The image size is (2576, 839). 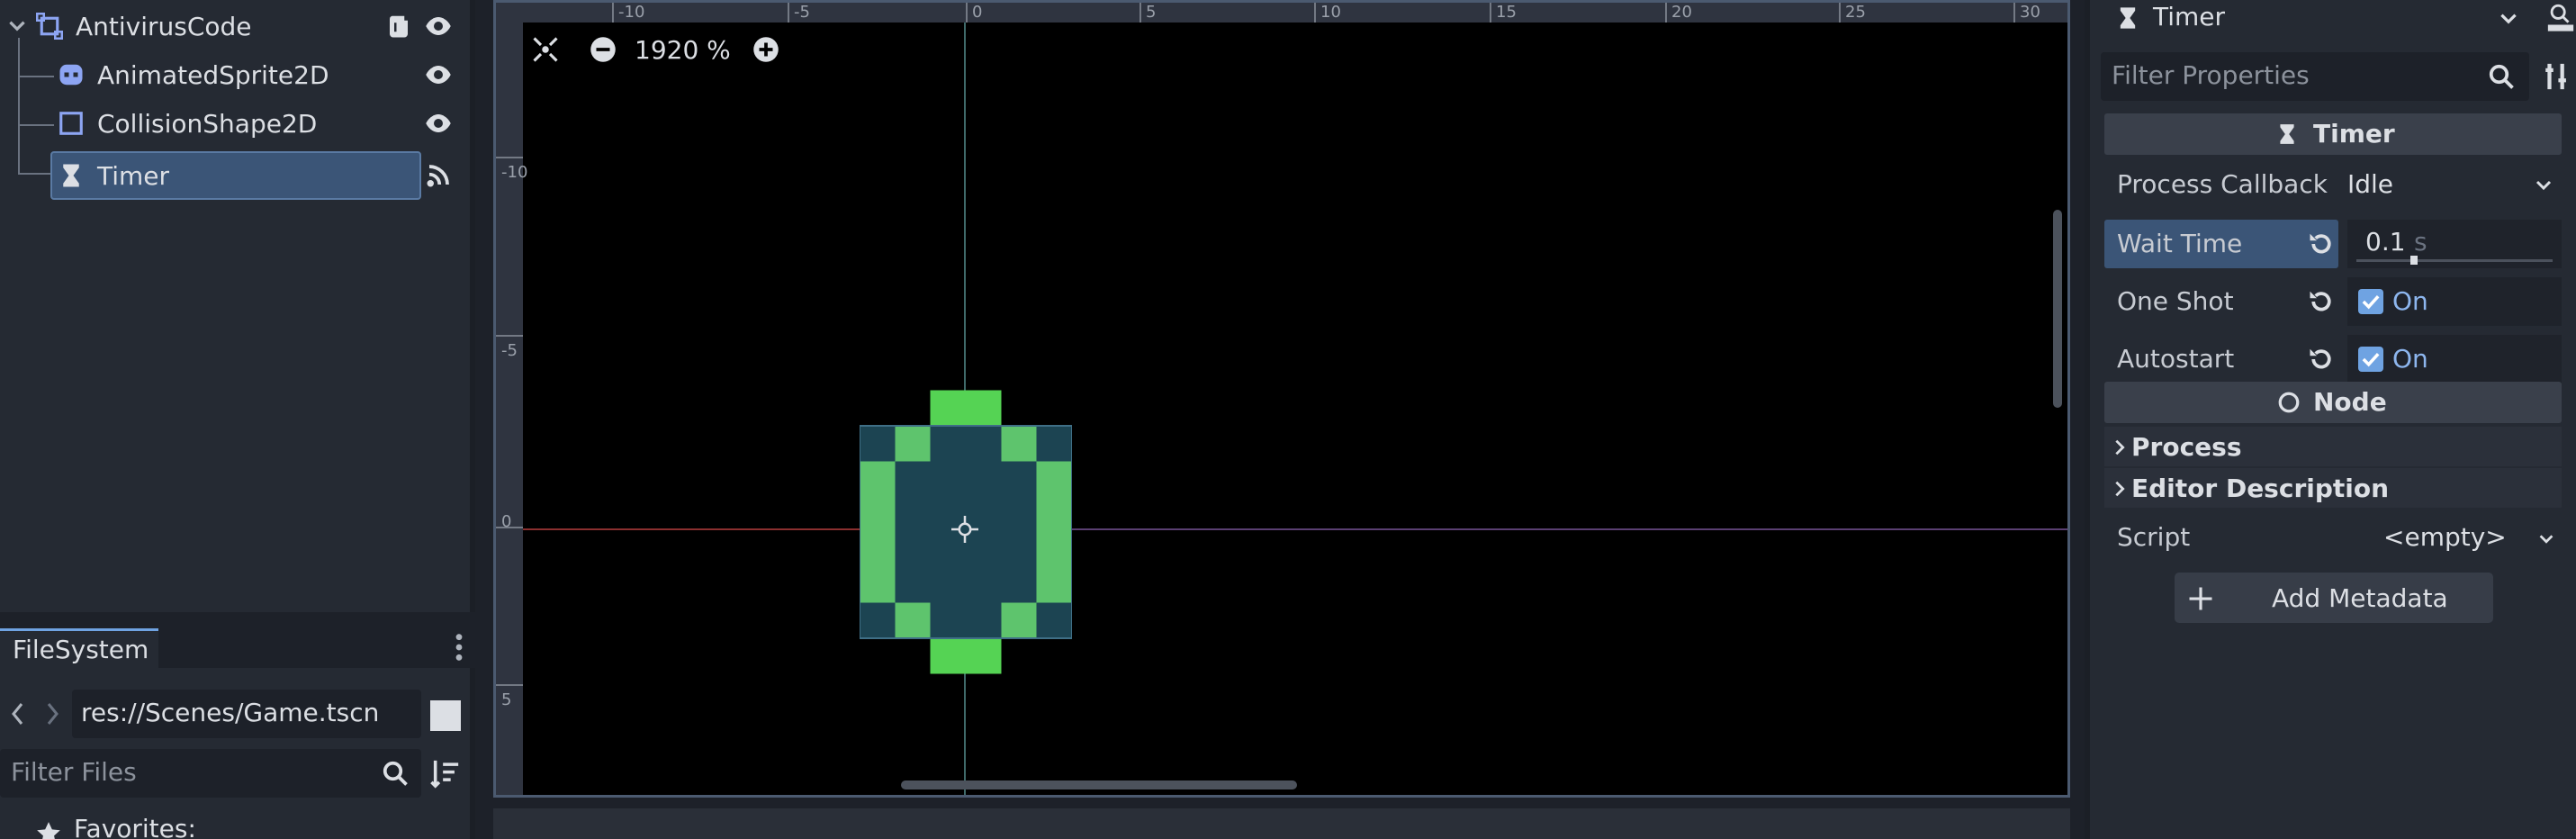 I want to click on center-view-icon, so click(x=545, y=49).